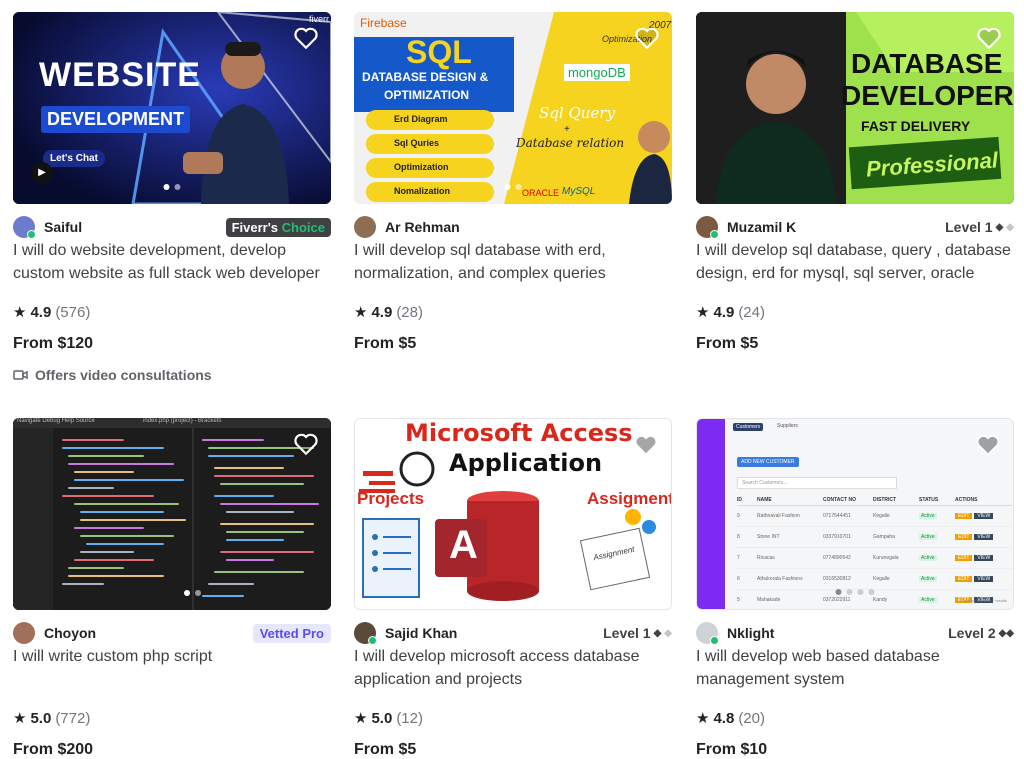  I want to click on thumb-status: Active, so click(928, 600).